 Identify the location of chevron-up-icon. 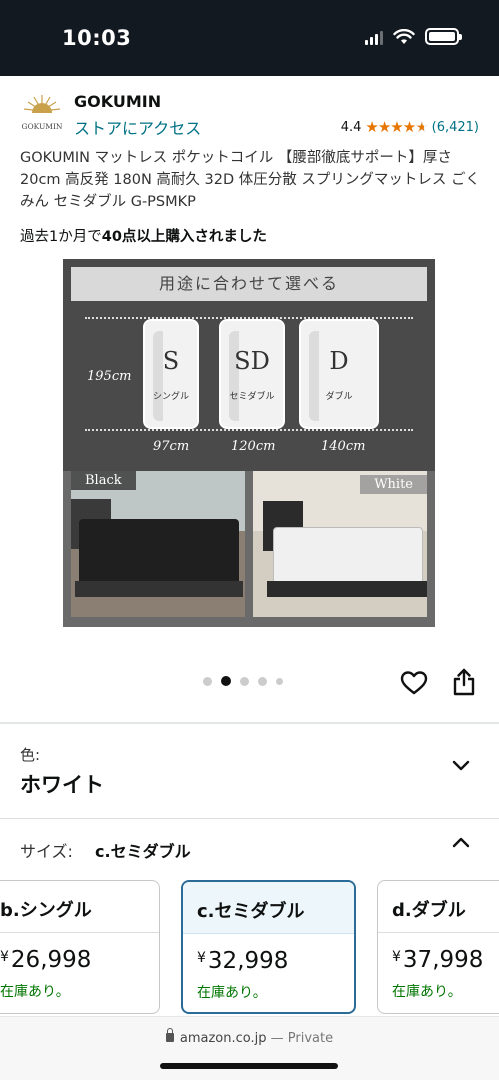
(461, 842).